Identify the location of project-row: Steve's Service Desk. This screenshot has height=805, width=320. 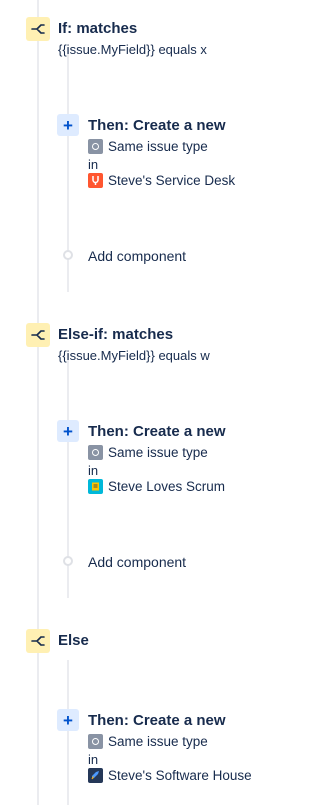
(161, 180).